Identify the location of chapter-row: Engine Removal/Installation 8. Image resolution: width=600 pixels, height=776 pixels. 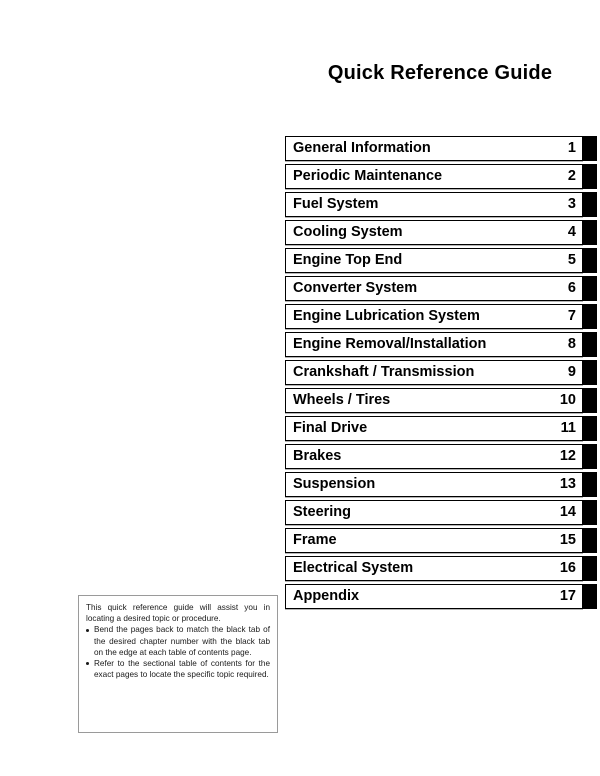
(441, 344).